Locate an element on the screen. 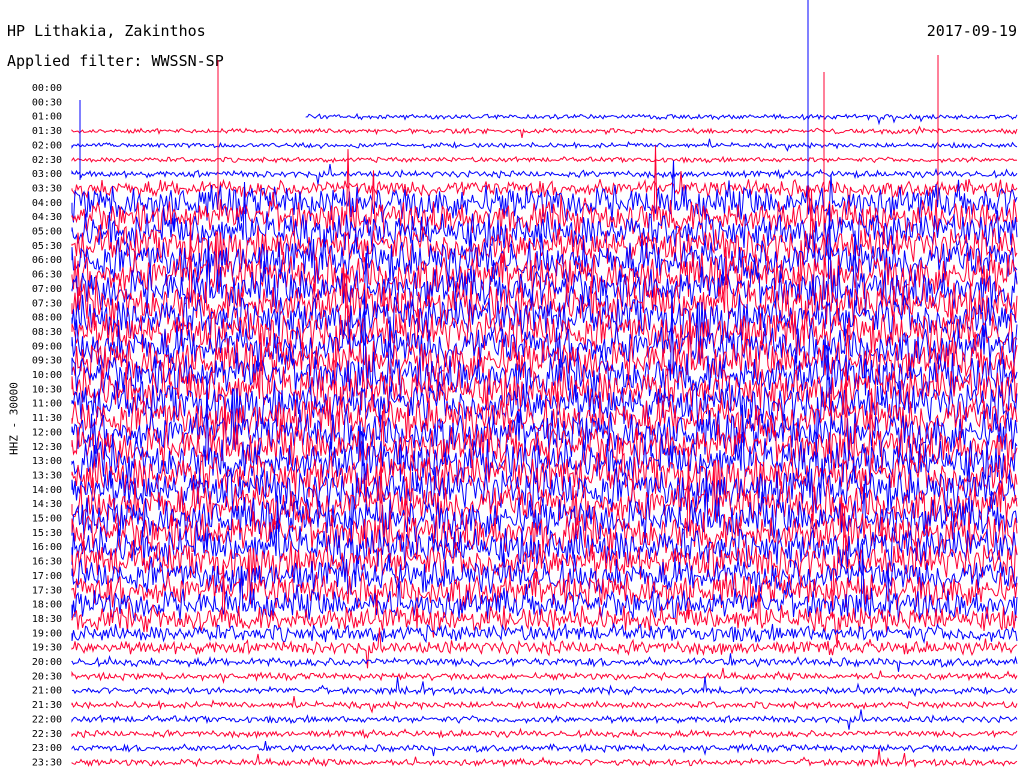 The width and height of the screenshot is (1024, 780). row-label: 06:00 is located at coordinates (47, 260).